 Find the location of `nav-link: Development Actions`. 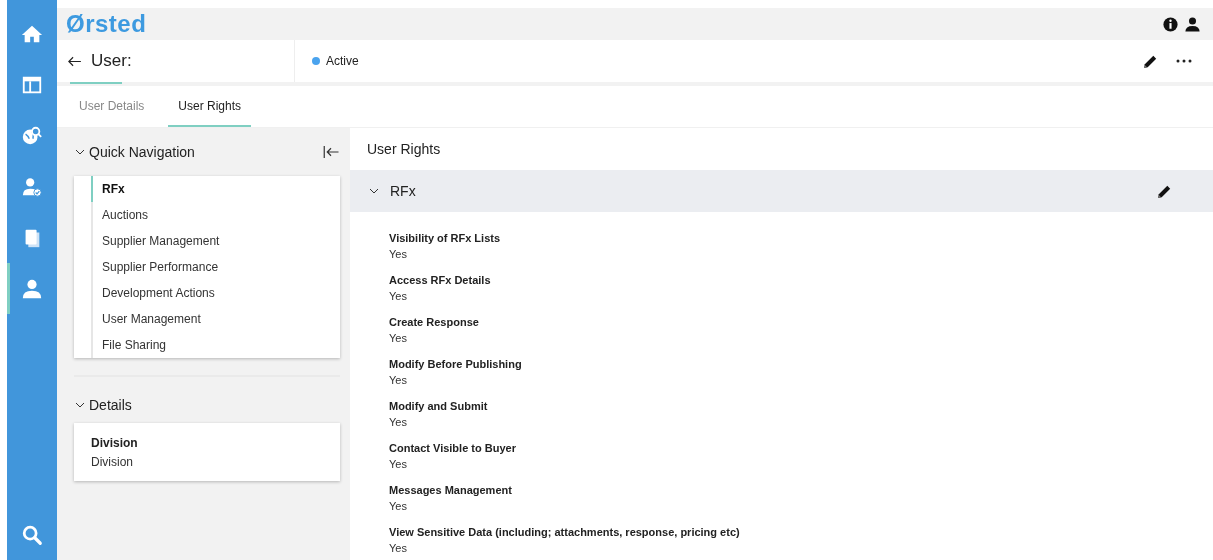

nav-link: Development Actions is located at coordinates (215, 293).